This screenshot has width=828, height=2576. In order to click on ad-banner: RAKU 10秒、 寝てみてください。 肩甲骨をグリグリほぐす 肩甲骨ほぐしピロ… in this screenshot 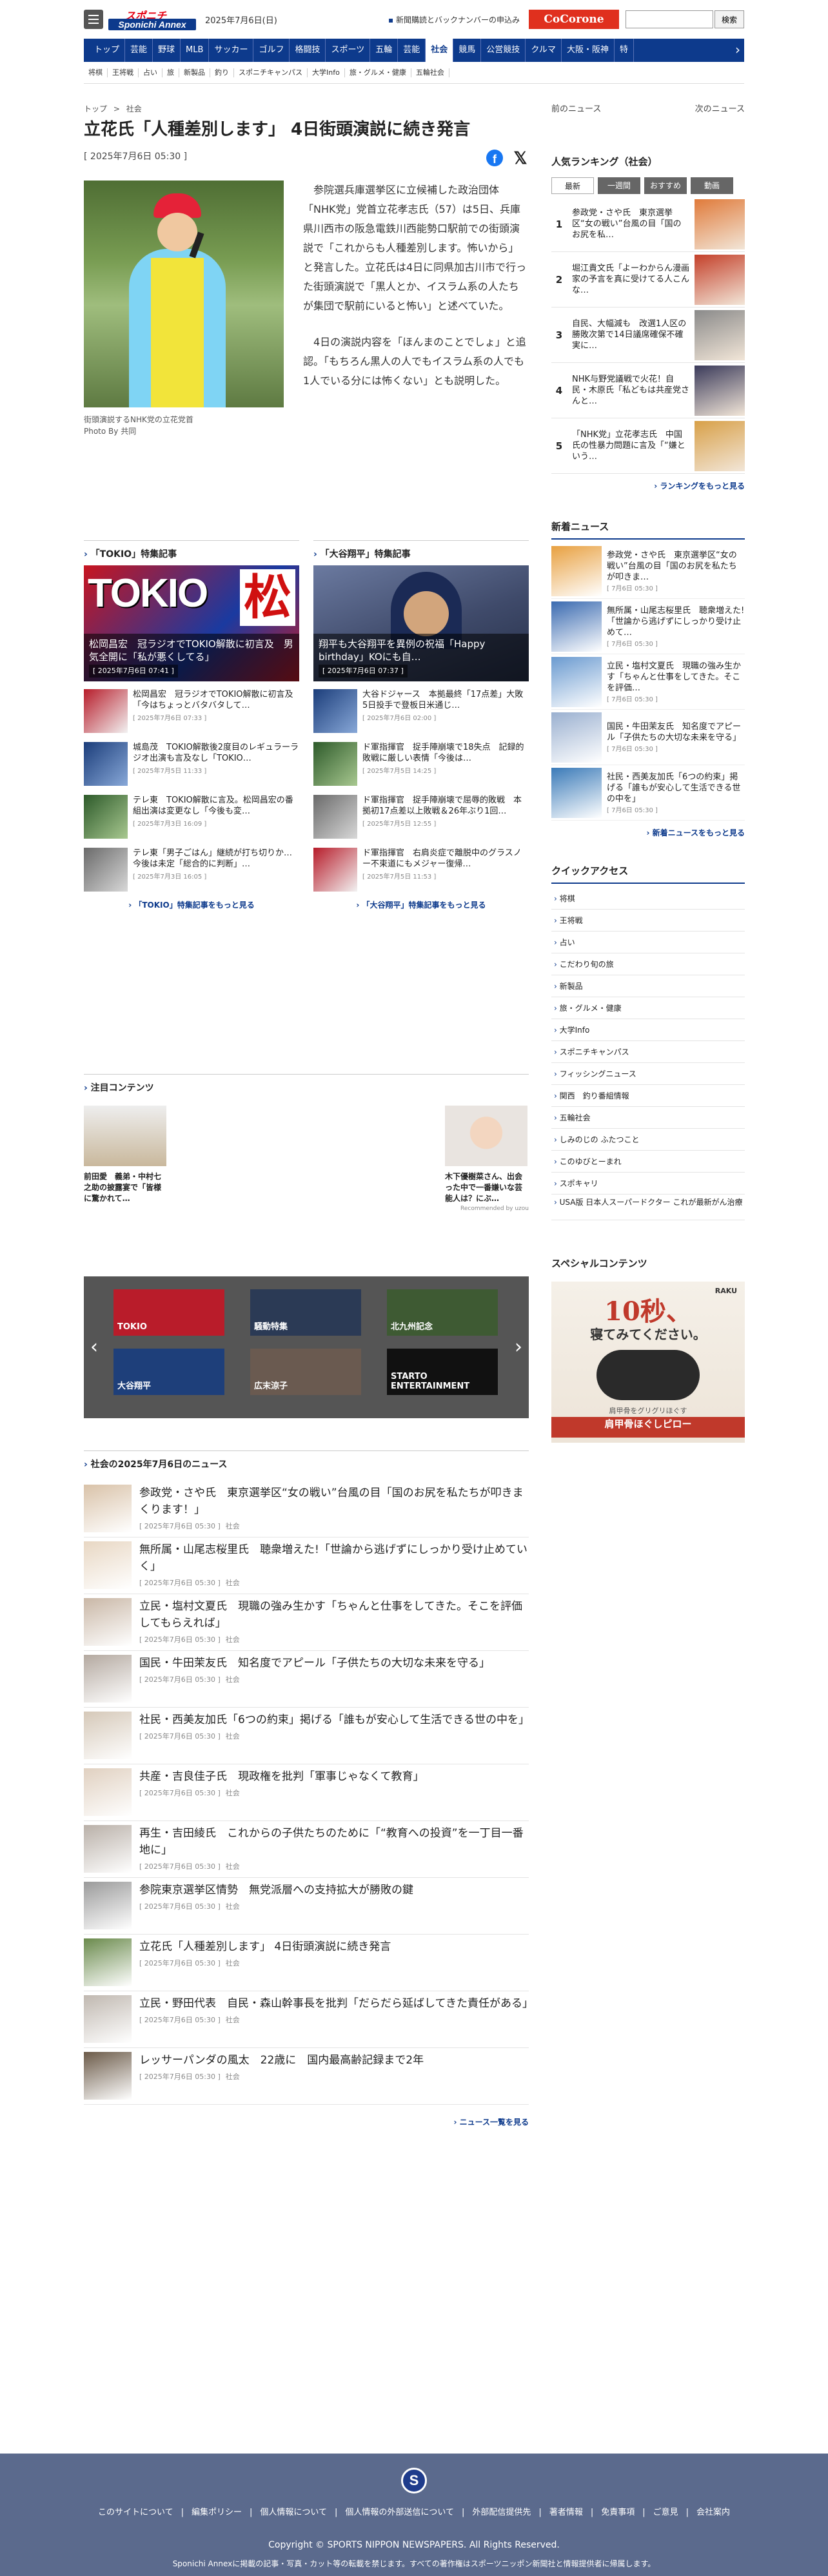, I will do `click(648, 1362)`.